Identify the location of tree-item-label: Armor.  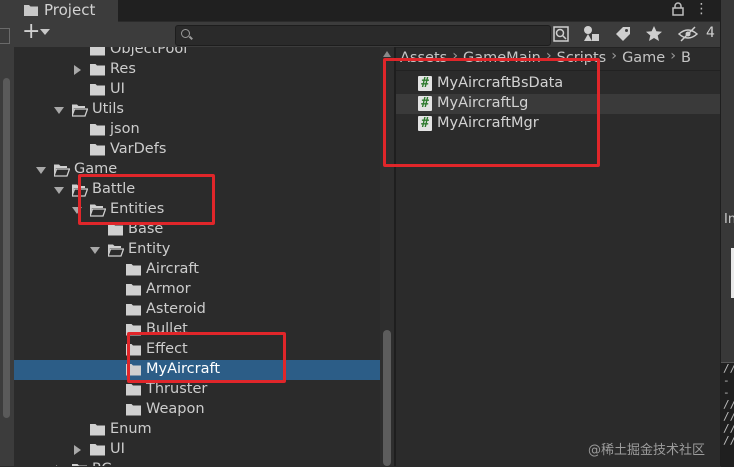
(168, 289).